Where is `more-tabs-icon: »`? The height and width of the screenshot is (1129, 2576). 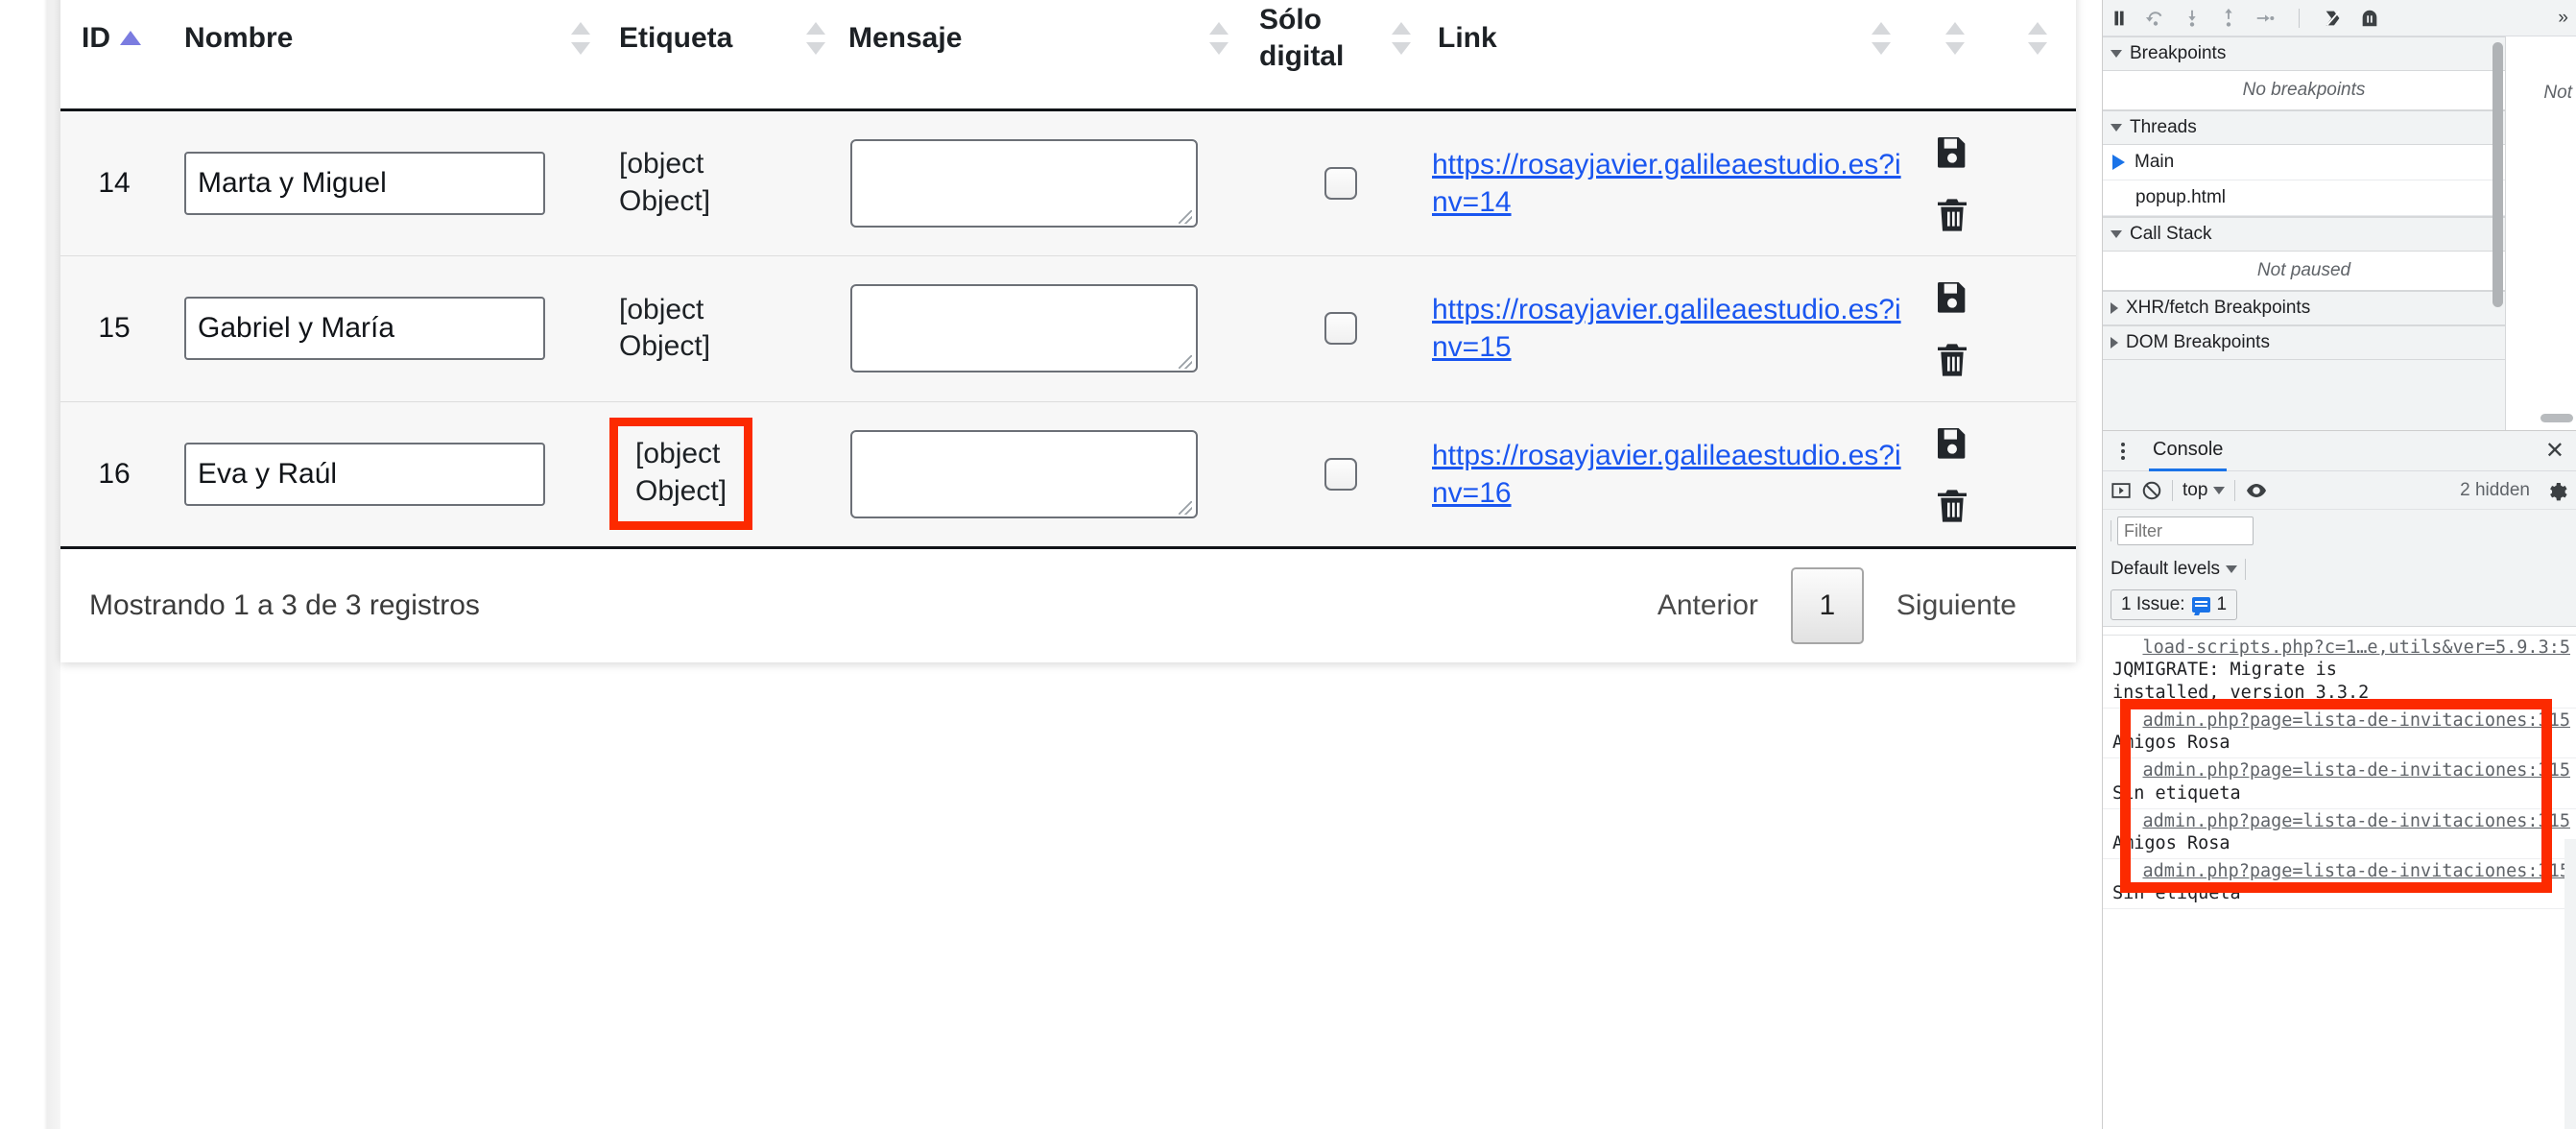 more-tabs-icon: » is located at coordinates (2563, 18).